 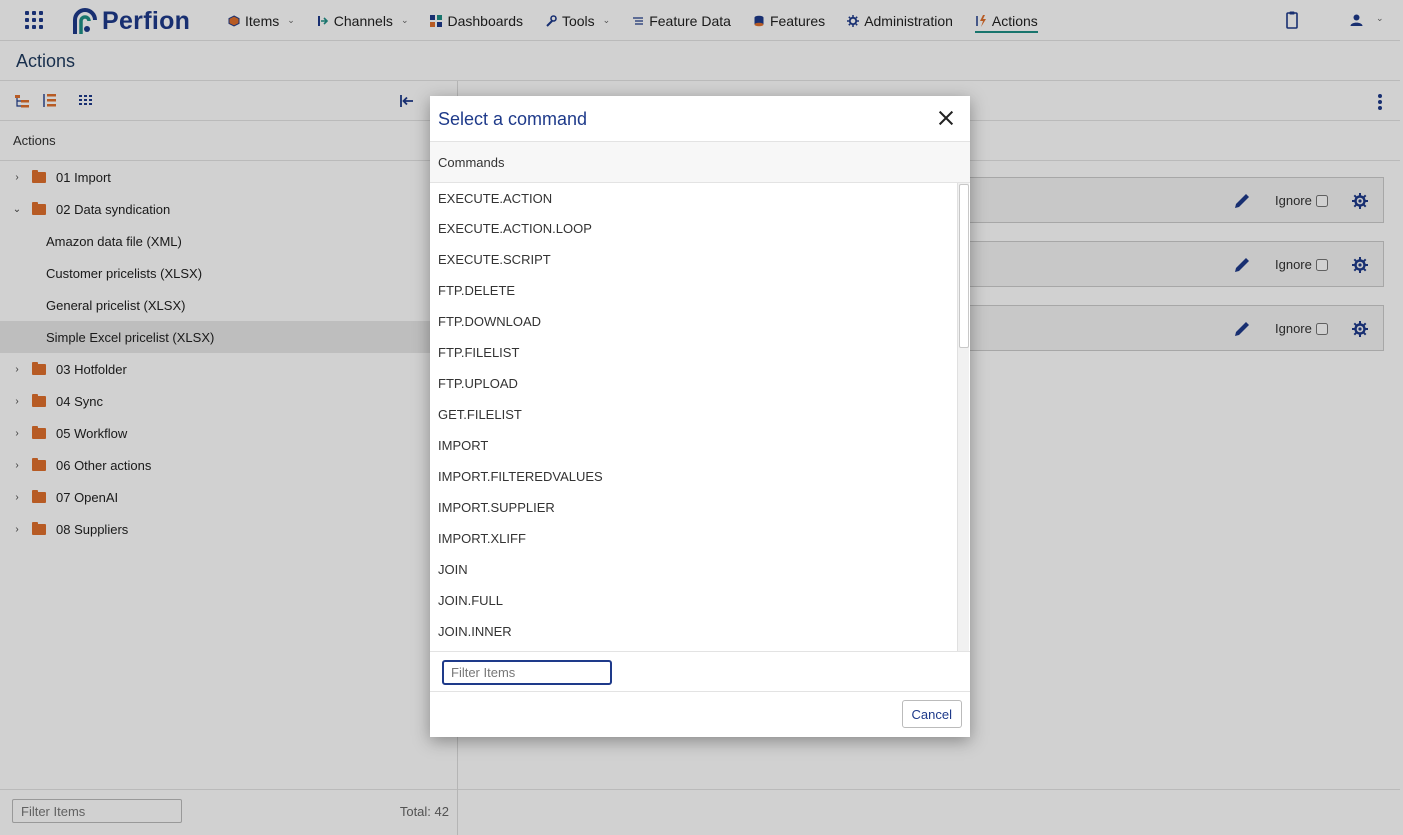 What do you see at coordinates (700, 538) in the screenshot?
I see `command-option: IMPORT.XLIFF` at bounding box center [700, 538].